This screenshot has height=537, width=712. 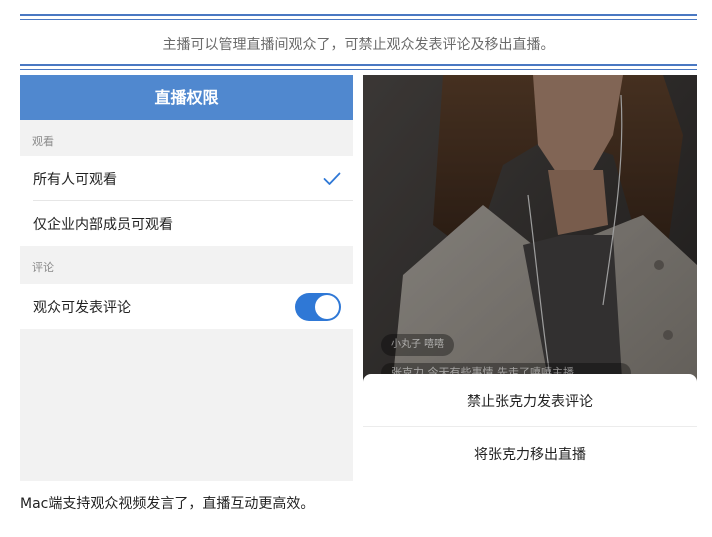 What do you see at coordinates (186, 97) in the screenshot?
I see `permissions-title: 直播权限` at bounding box center [186, 97].